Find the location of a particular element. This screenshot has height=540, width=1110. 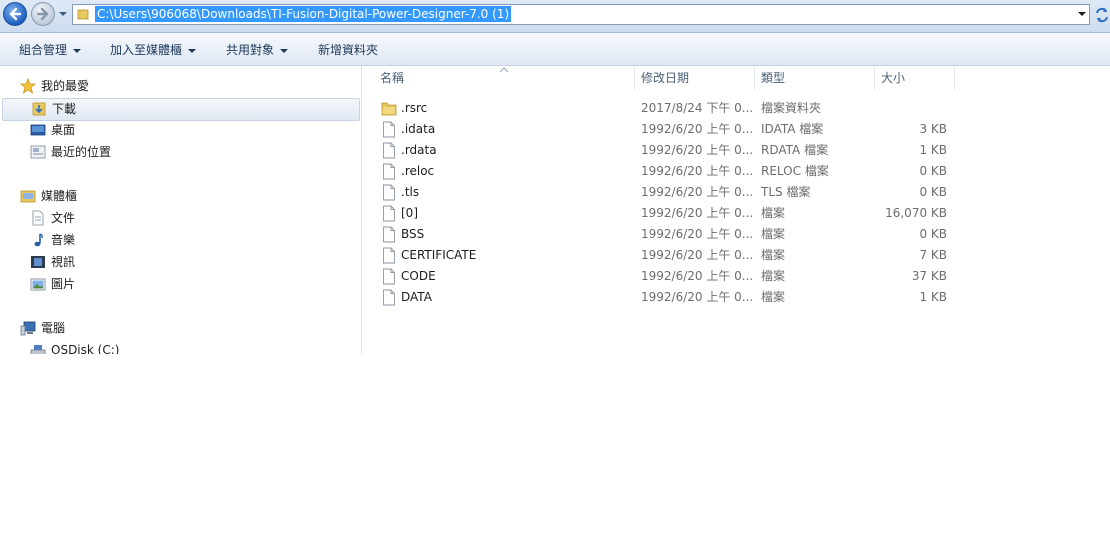

file-name: .reloc is located at coordinates (418, 171).